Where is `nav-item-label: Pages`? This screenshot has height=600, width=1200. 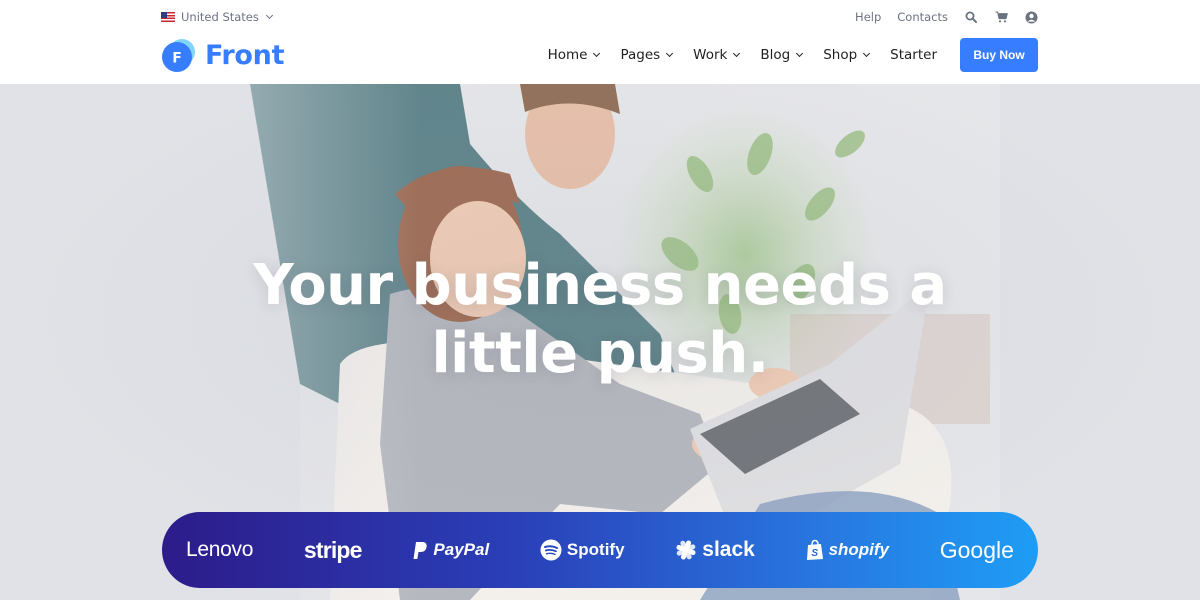
nav-item-label: Pages is located at coordinates (640, 55).